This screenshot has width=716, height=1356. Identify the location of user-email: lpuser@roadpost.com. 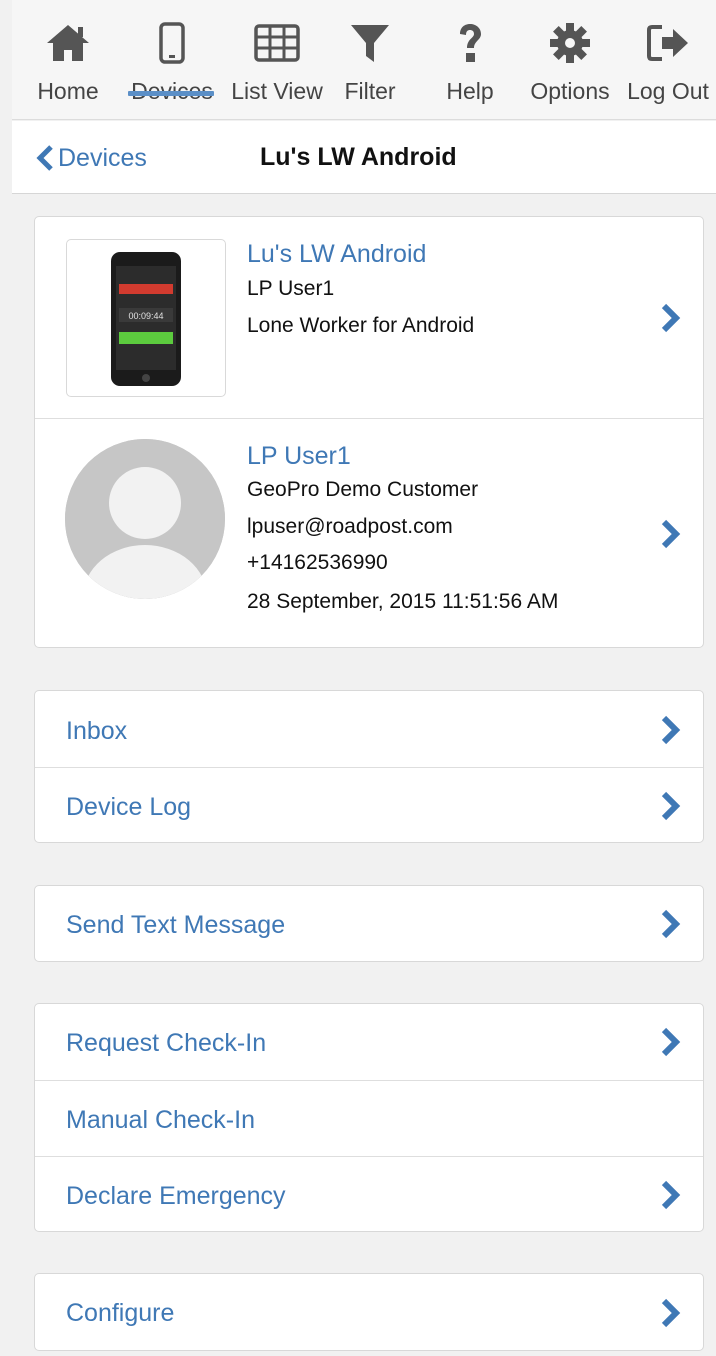
(350, 526).